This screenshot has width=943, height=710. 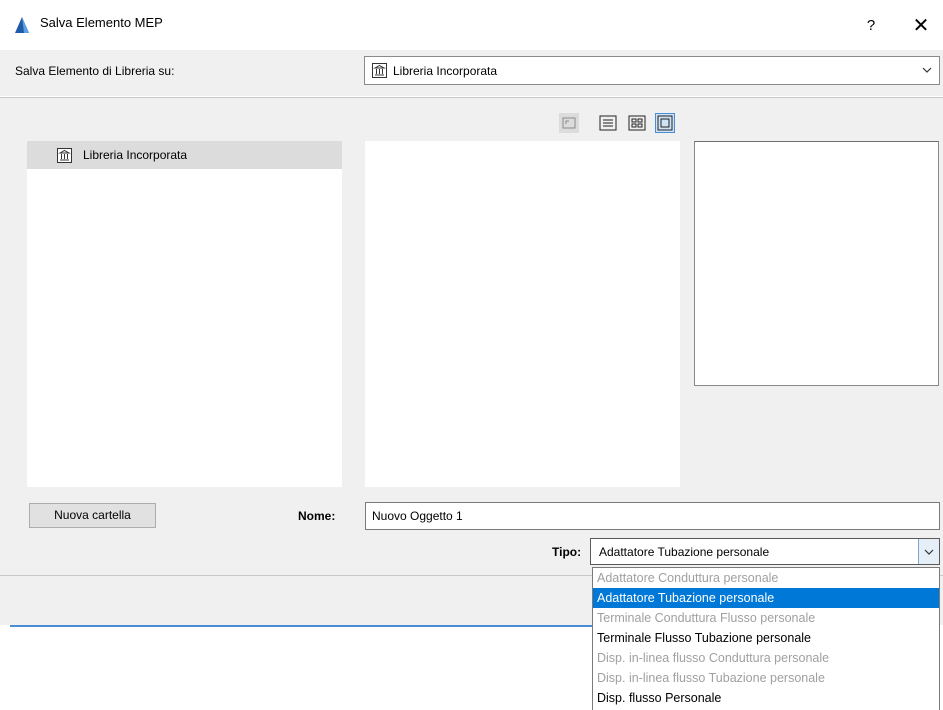 What do you see at coordinates (766, 698) in the screenshot?
I see `type-option: Disp. flusso Personale` at bounding box center [766, 698].